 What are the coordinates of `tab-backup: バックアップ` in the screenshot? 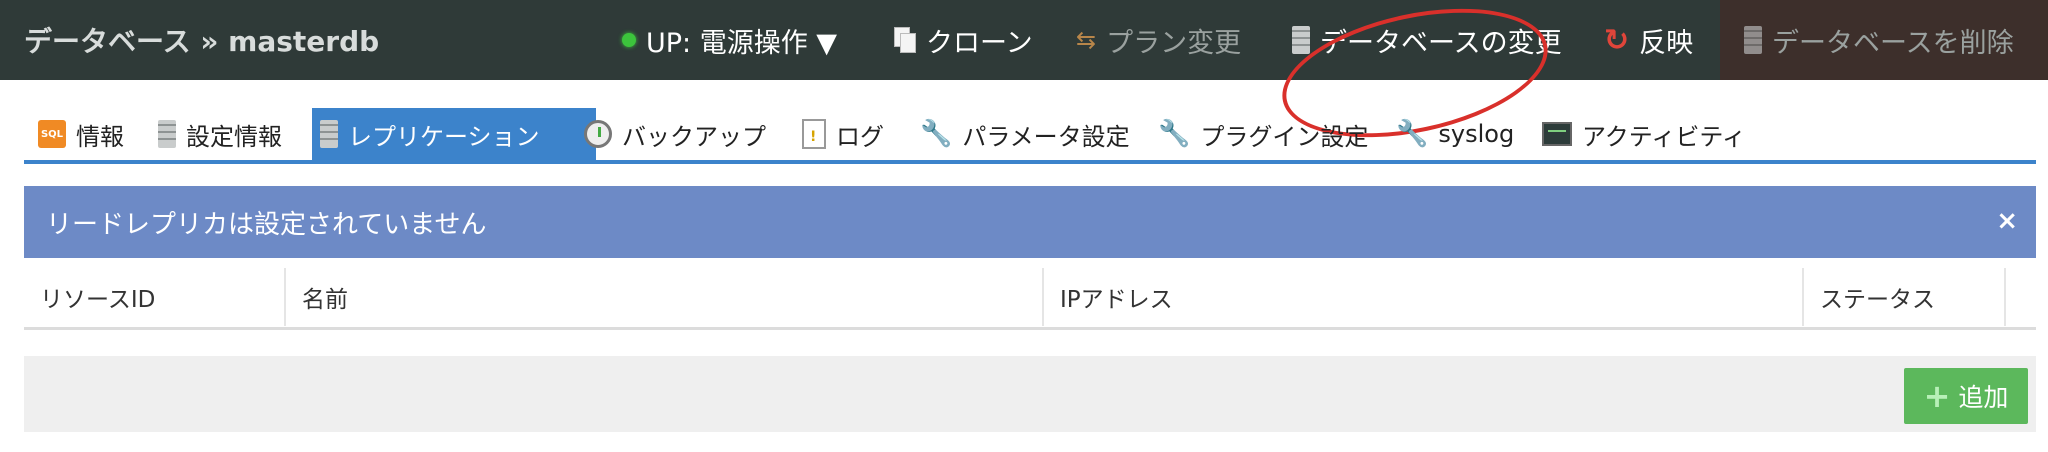 It's located at (675, 134).